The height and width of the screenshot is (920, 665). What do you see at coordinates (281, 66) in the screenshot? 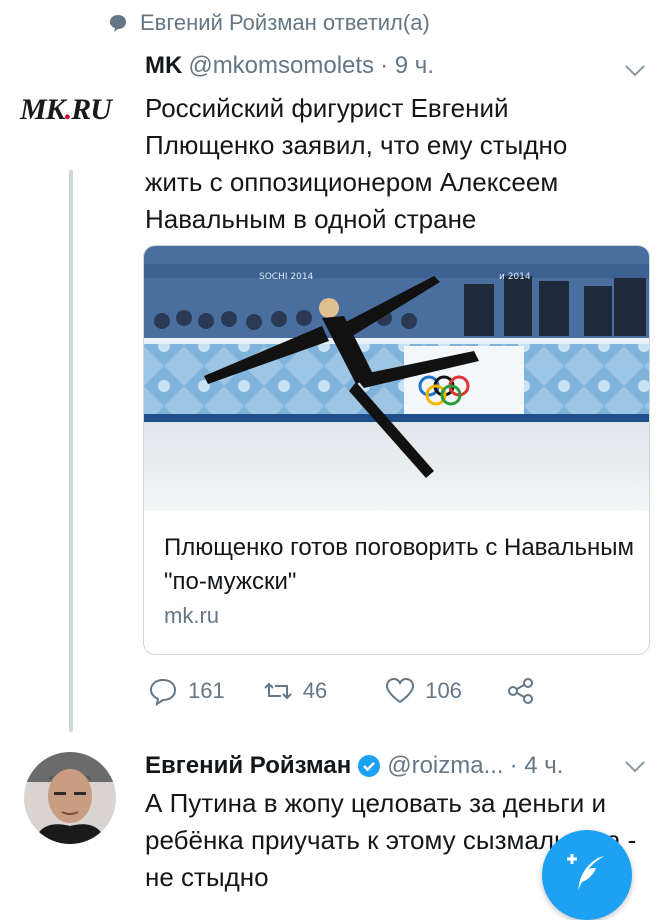
I see `author-handle: @mkomsomolets` at bounding box center [281, 66].